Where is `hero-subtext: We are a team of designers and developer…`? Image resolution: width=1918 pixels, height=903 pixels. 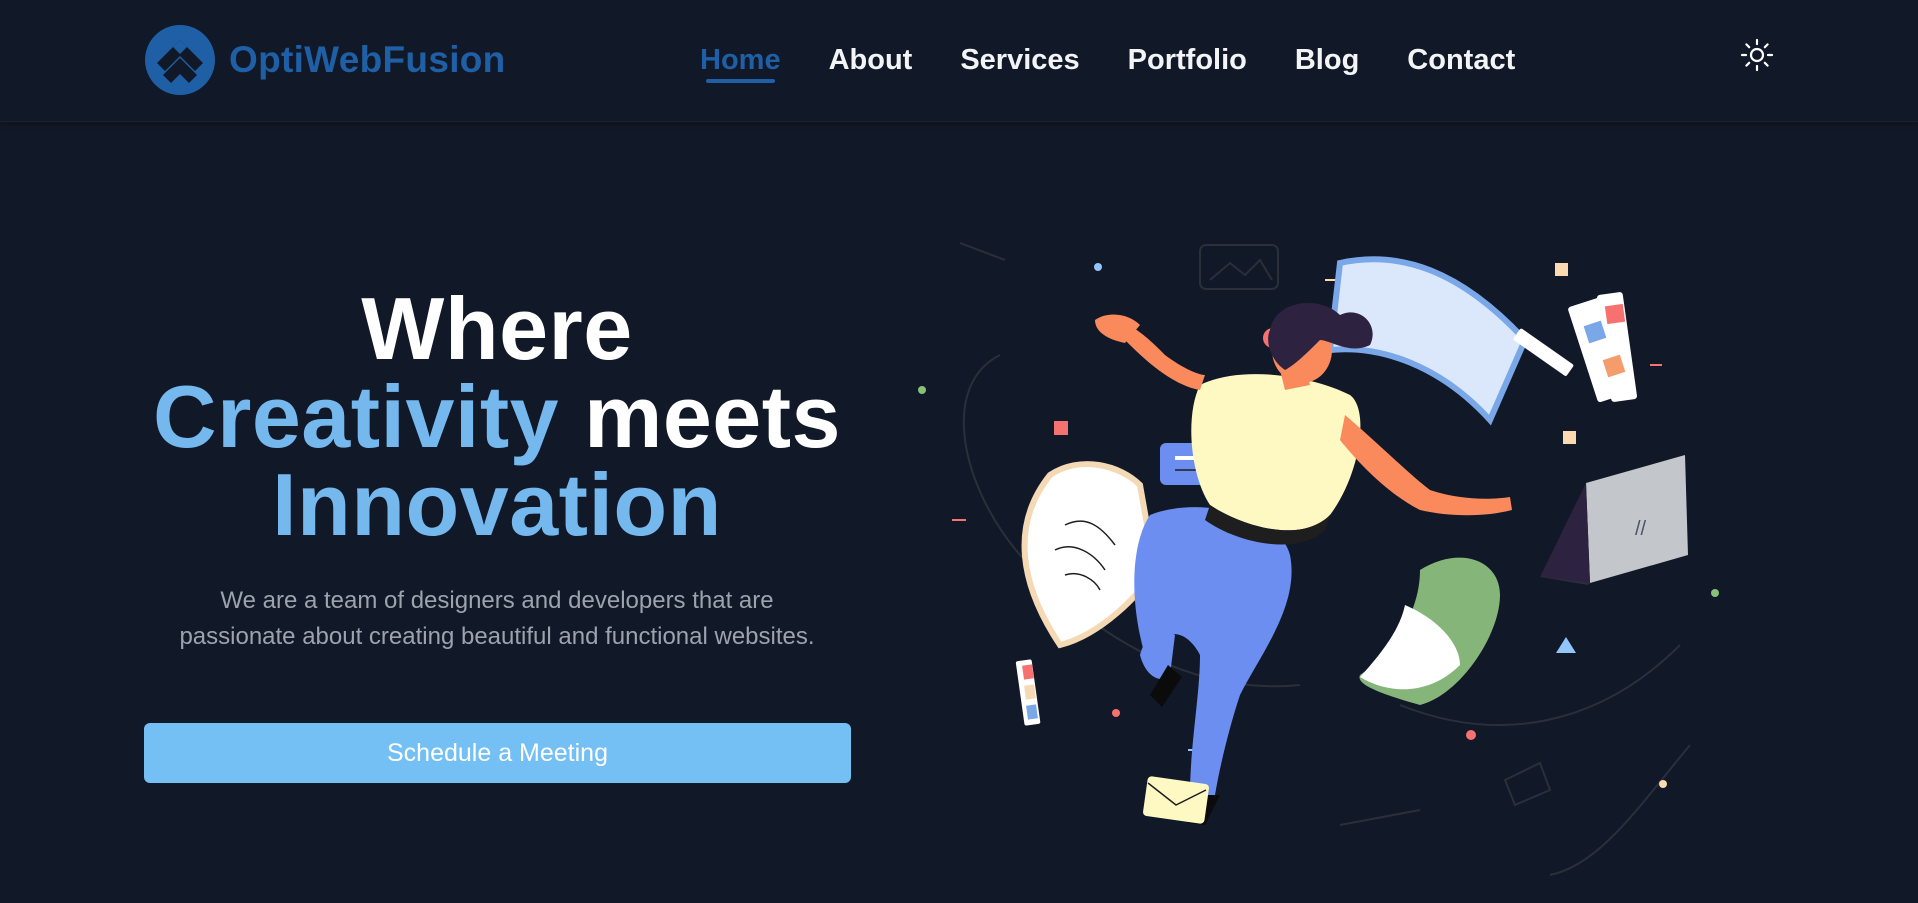
hero-subtext: We are a team of designers and developer… is located at coordinates (497, 618).